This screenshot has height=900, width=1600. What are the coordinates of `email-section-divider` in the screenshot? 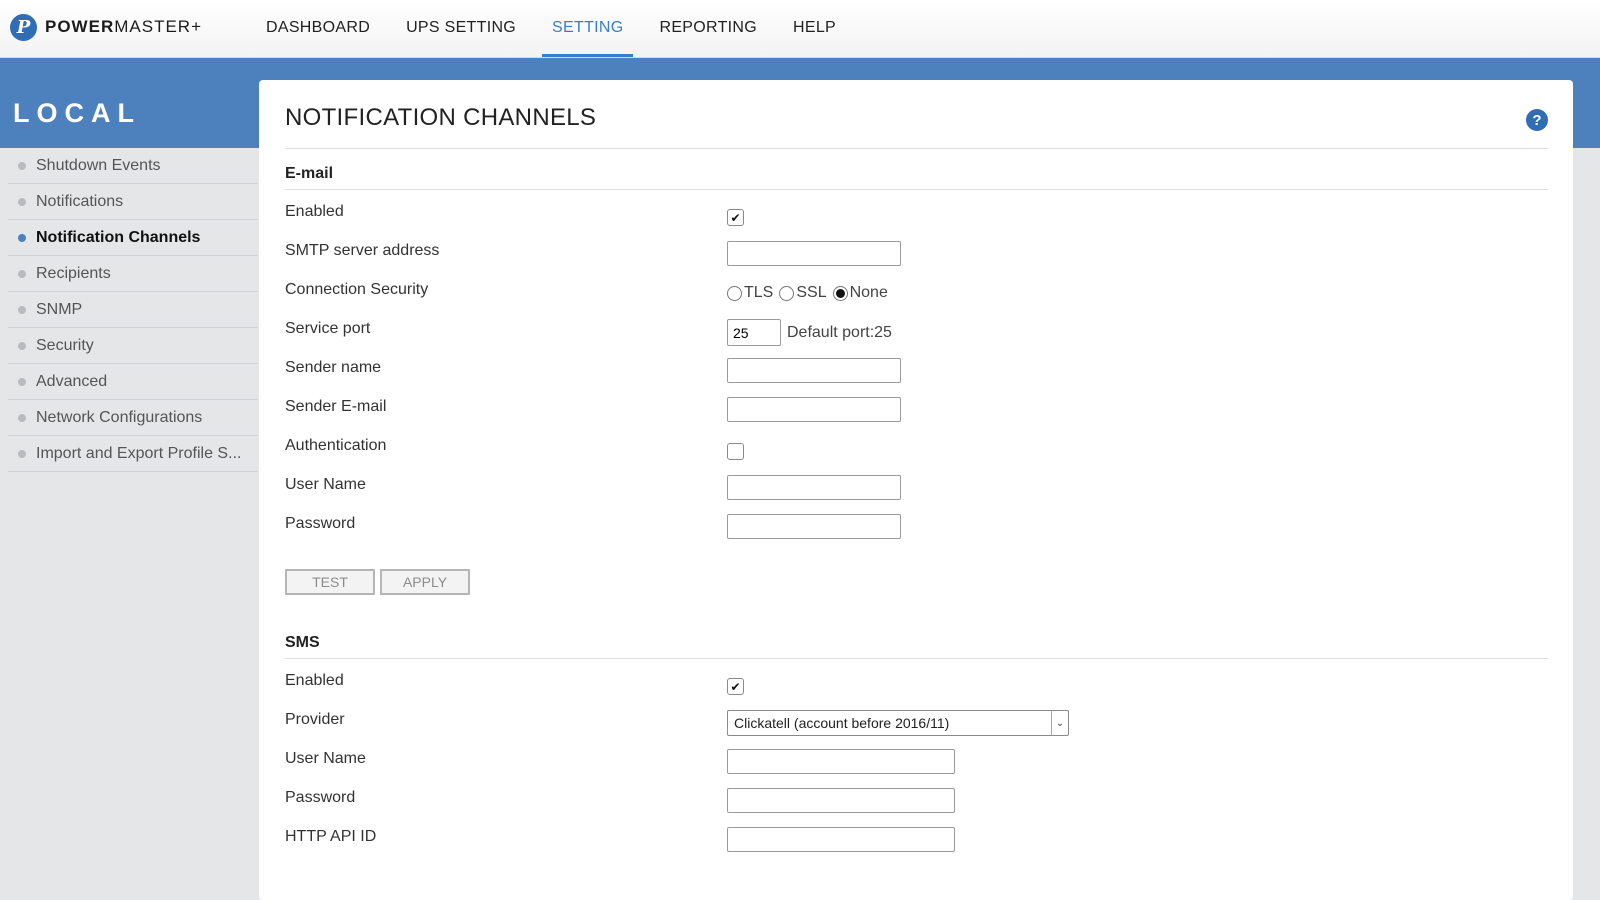 It's located at (916, 189).